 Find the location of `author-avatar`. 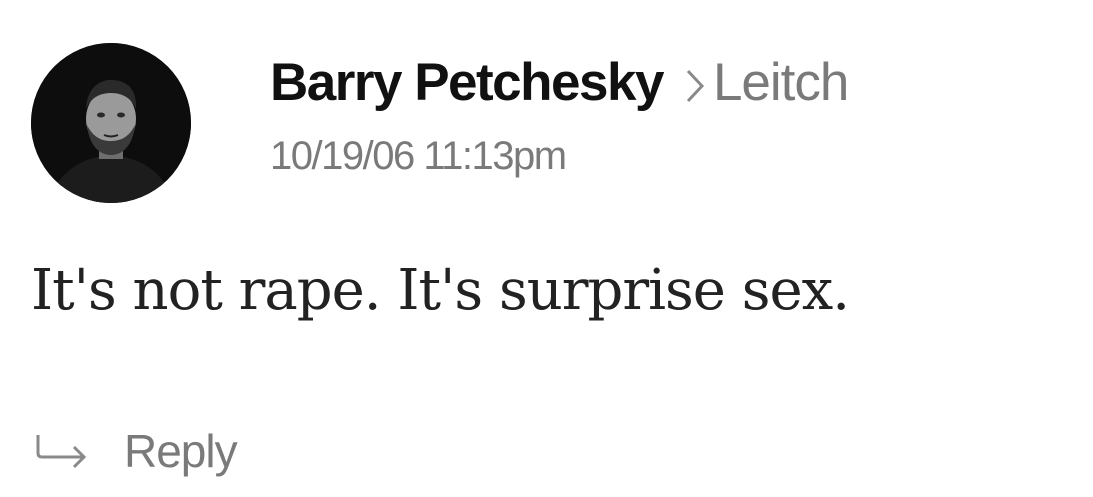

author-avatar is located at coordinates (111, 123).